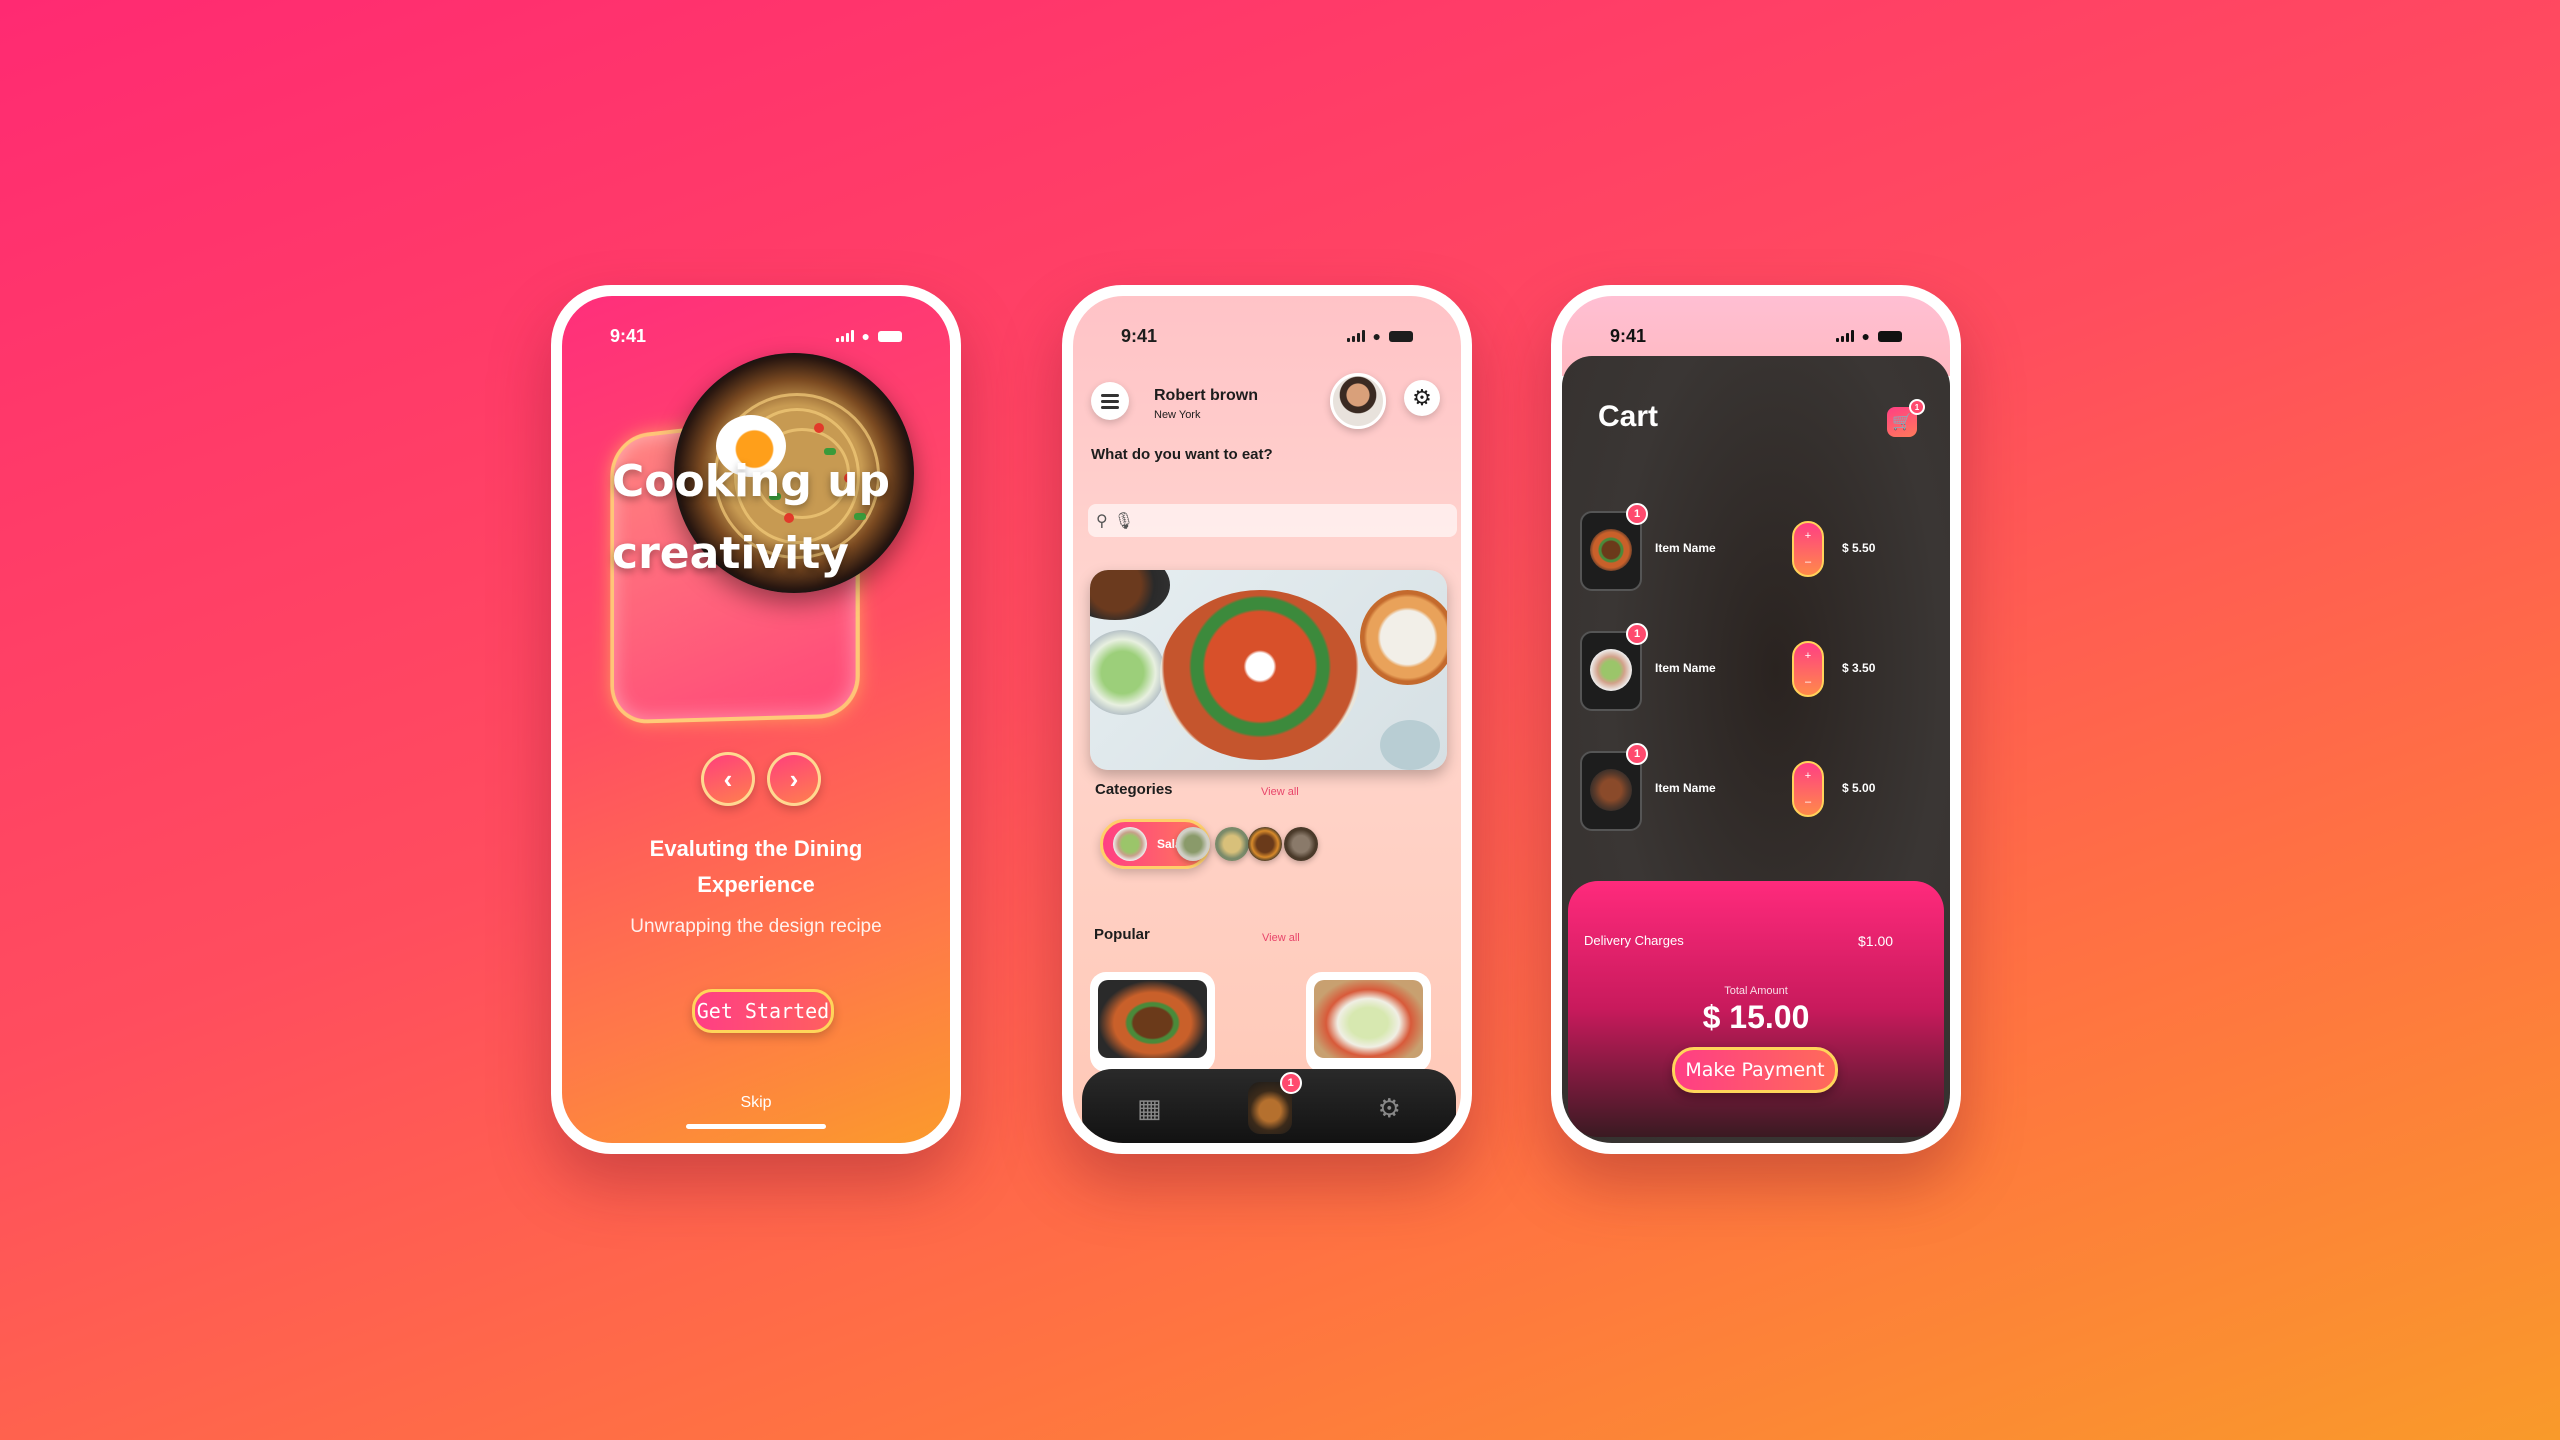 Image resolution: width=2560 pixels, height=1440 pixels. What do you see at coordinates (1149, 1108) in the screenshot?
I see `grid-icon: ▦` at bounding box center [1149, 1108].